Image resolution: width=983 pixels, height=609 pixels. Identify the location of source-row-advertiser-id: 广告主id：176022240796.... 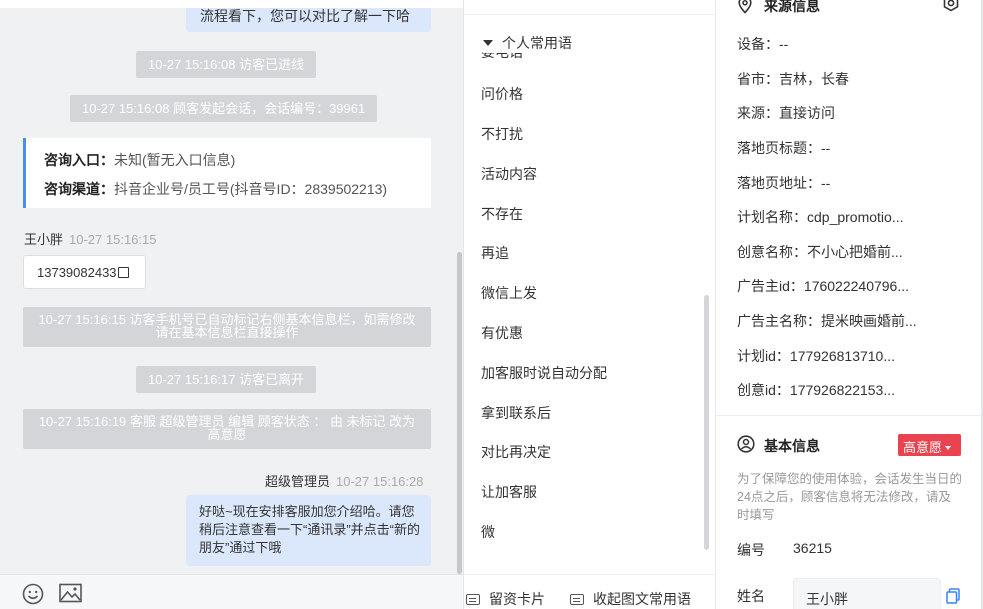
(823, 286).